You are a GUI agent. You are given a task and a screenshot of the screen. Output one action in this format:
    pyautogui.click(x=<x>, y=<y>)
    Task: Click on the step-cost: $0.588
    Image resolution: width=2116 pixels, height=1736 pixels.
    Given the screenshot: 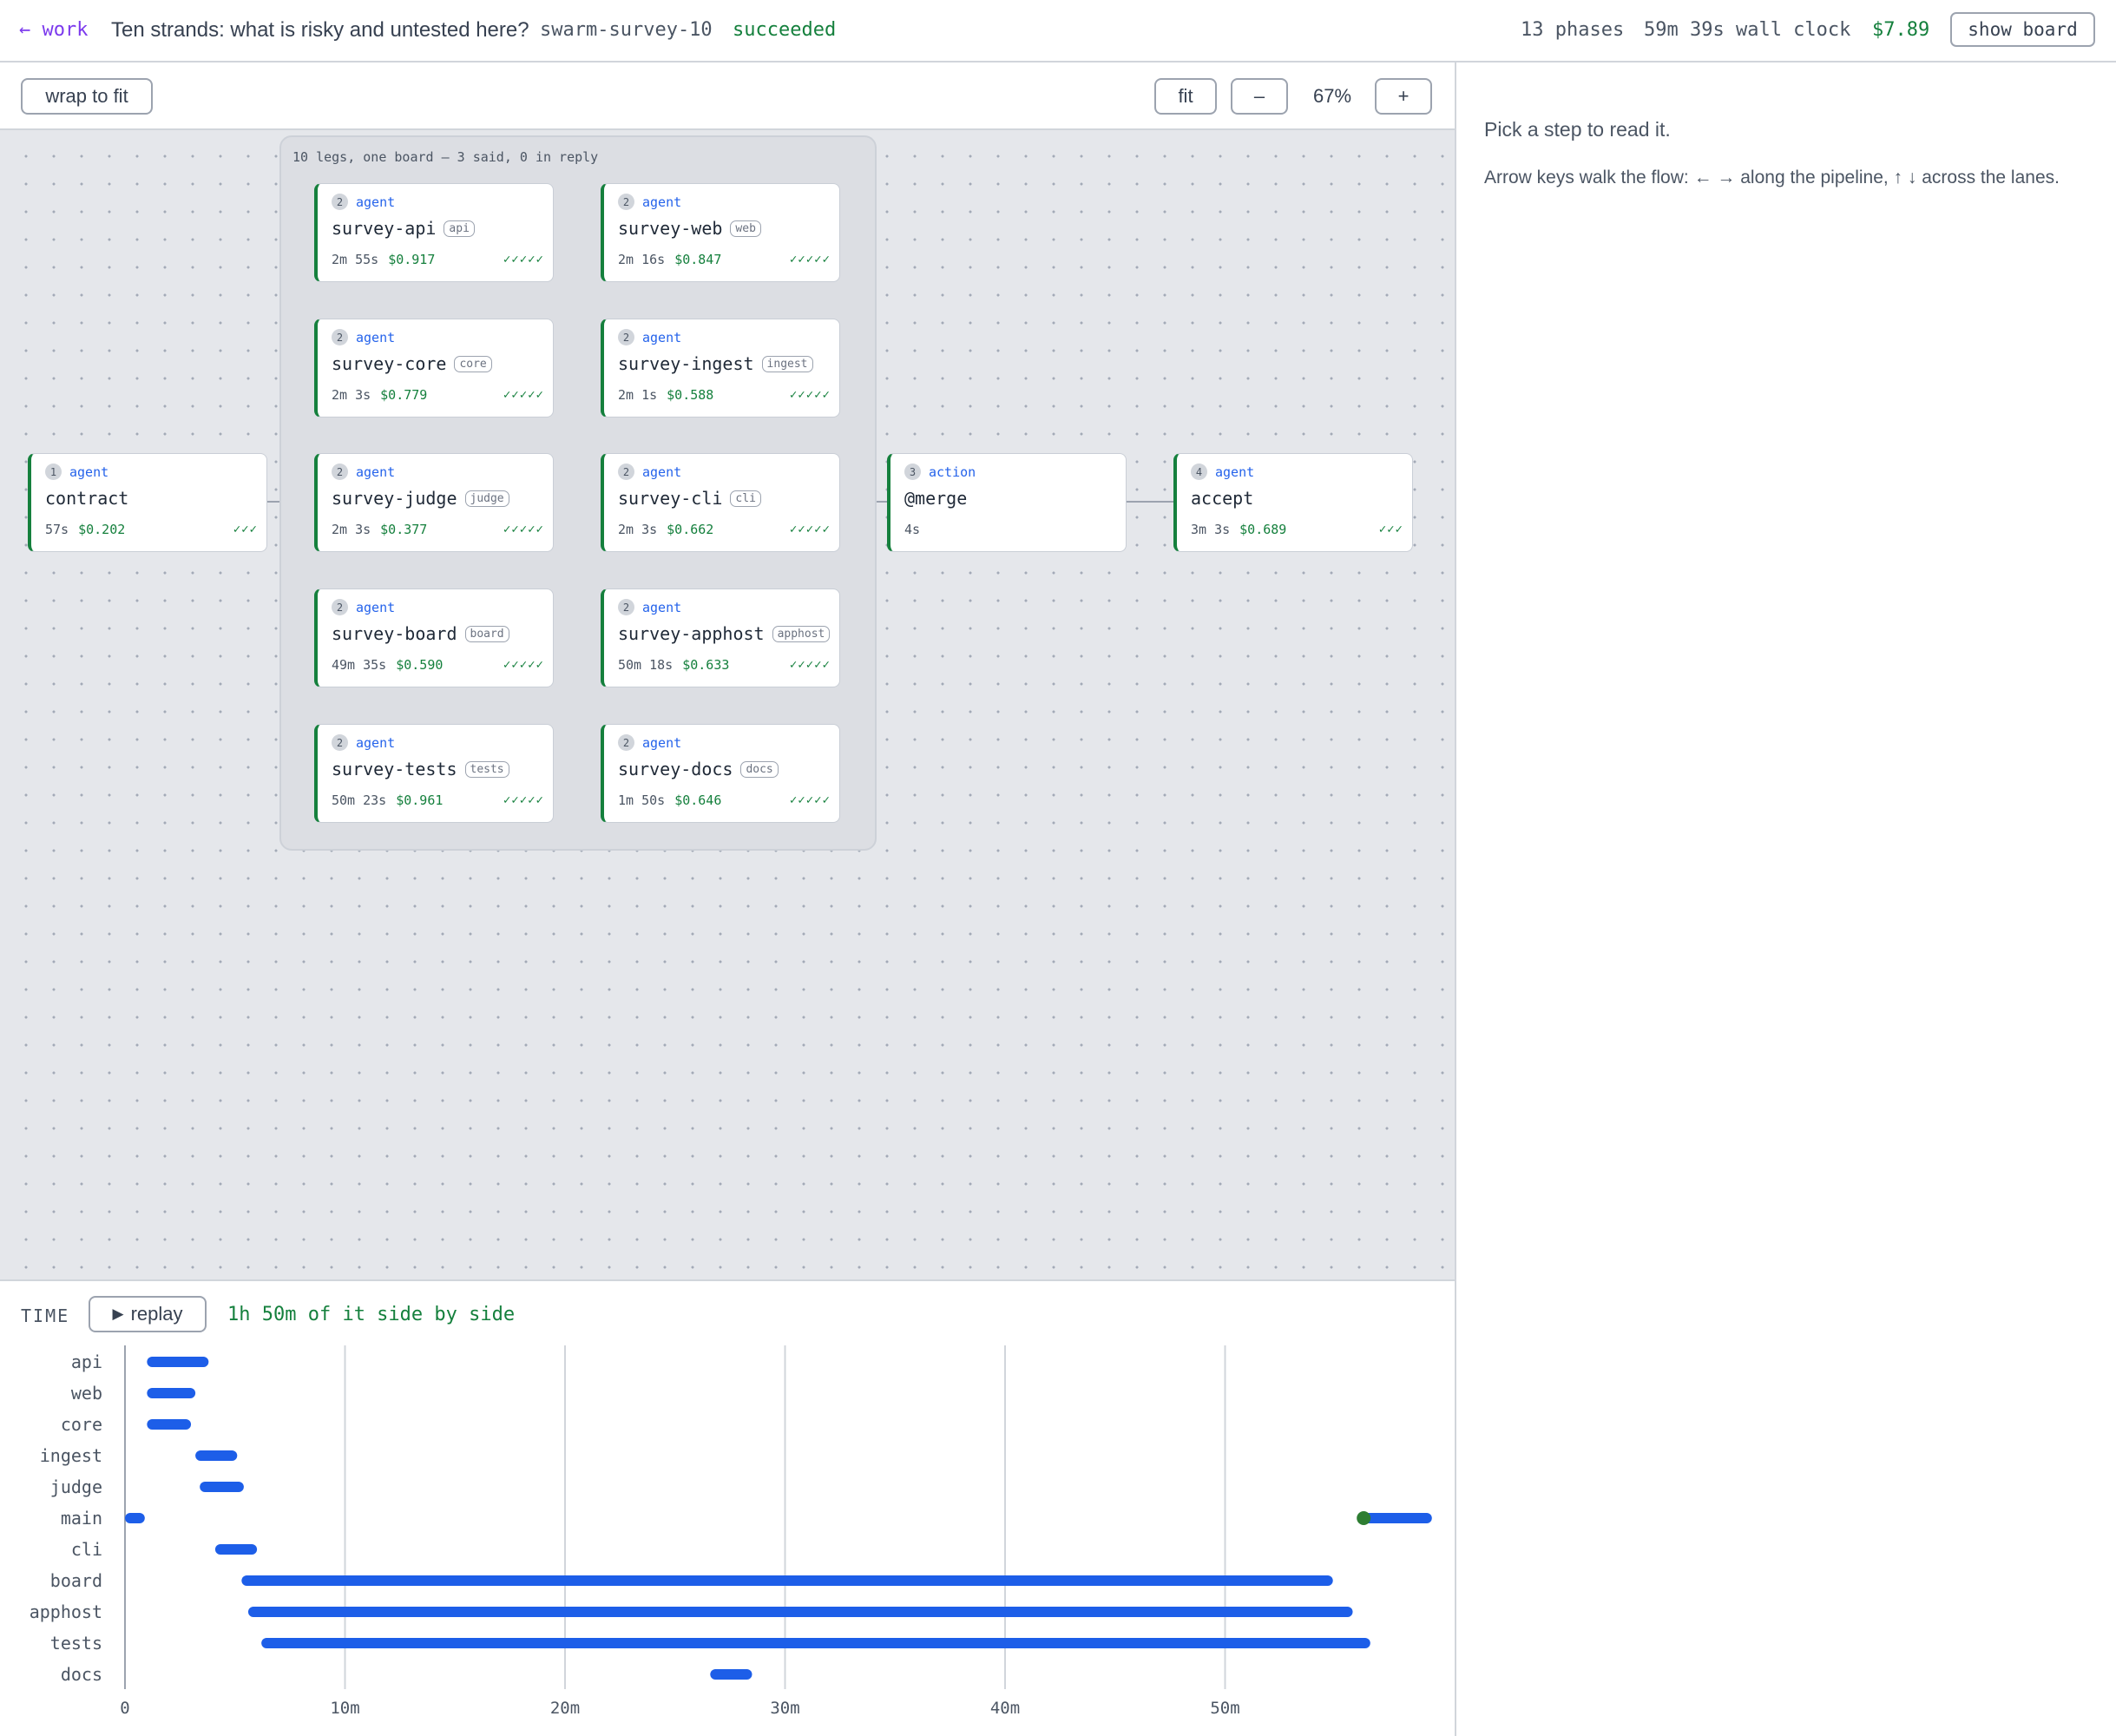 What is the action you would take?
    pyautogui.click(x=690, y=395)
    